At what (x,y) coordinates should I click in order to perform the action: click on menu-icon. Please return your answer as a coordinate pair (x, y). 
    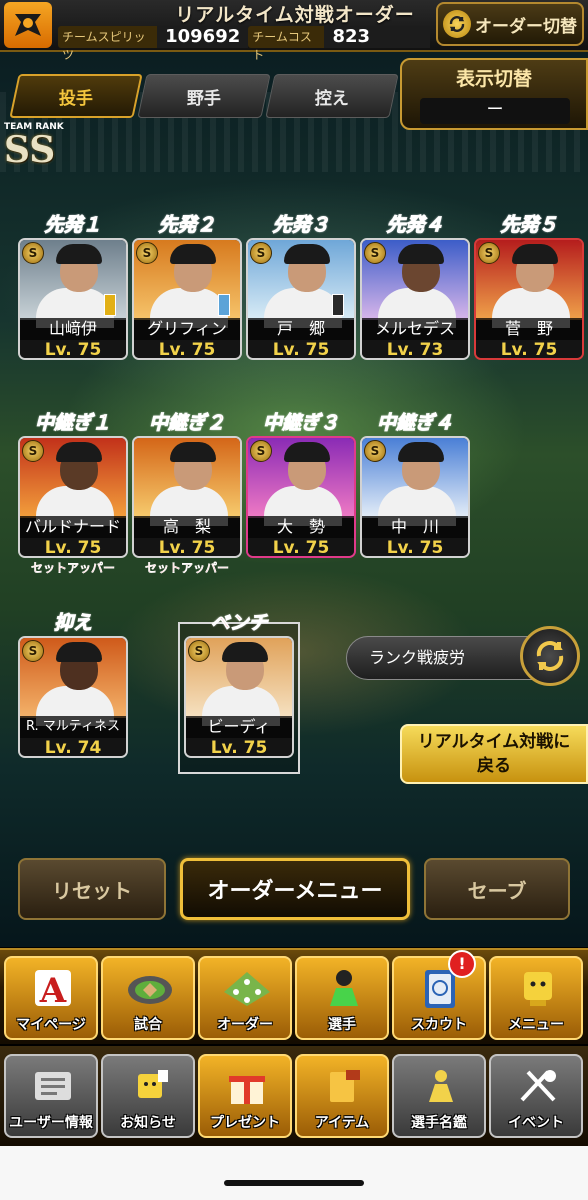
    Looking at the image, I should click on (538, 988).